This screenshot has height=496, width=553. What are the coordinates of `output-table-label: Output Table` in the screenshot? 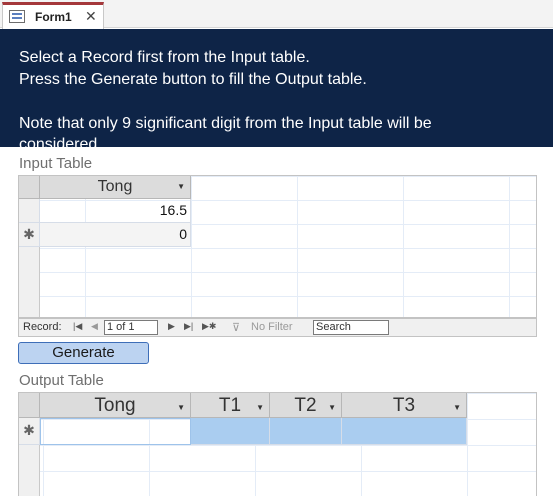 It's located at (61, 380).